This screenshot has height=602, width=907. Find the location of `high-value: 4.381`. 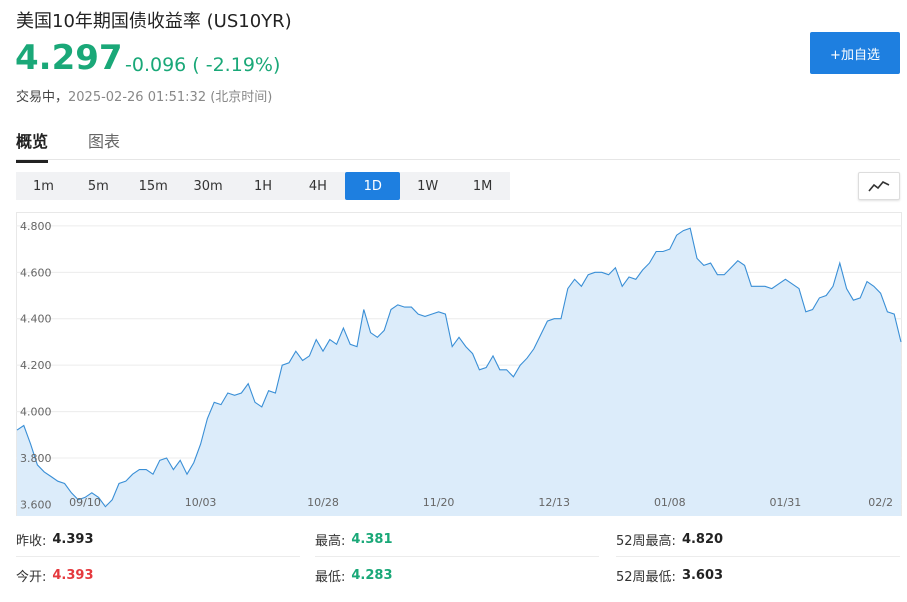

high-value: 4.381 is located at coordinates (372, 539).